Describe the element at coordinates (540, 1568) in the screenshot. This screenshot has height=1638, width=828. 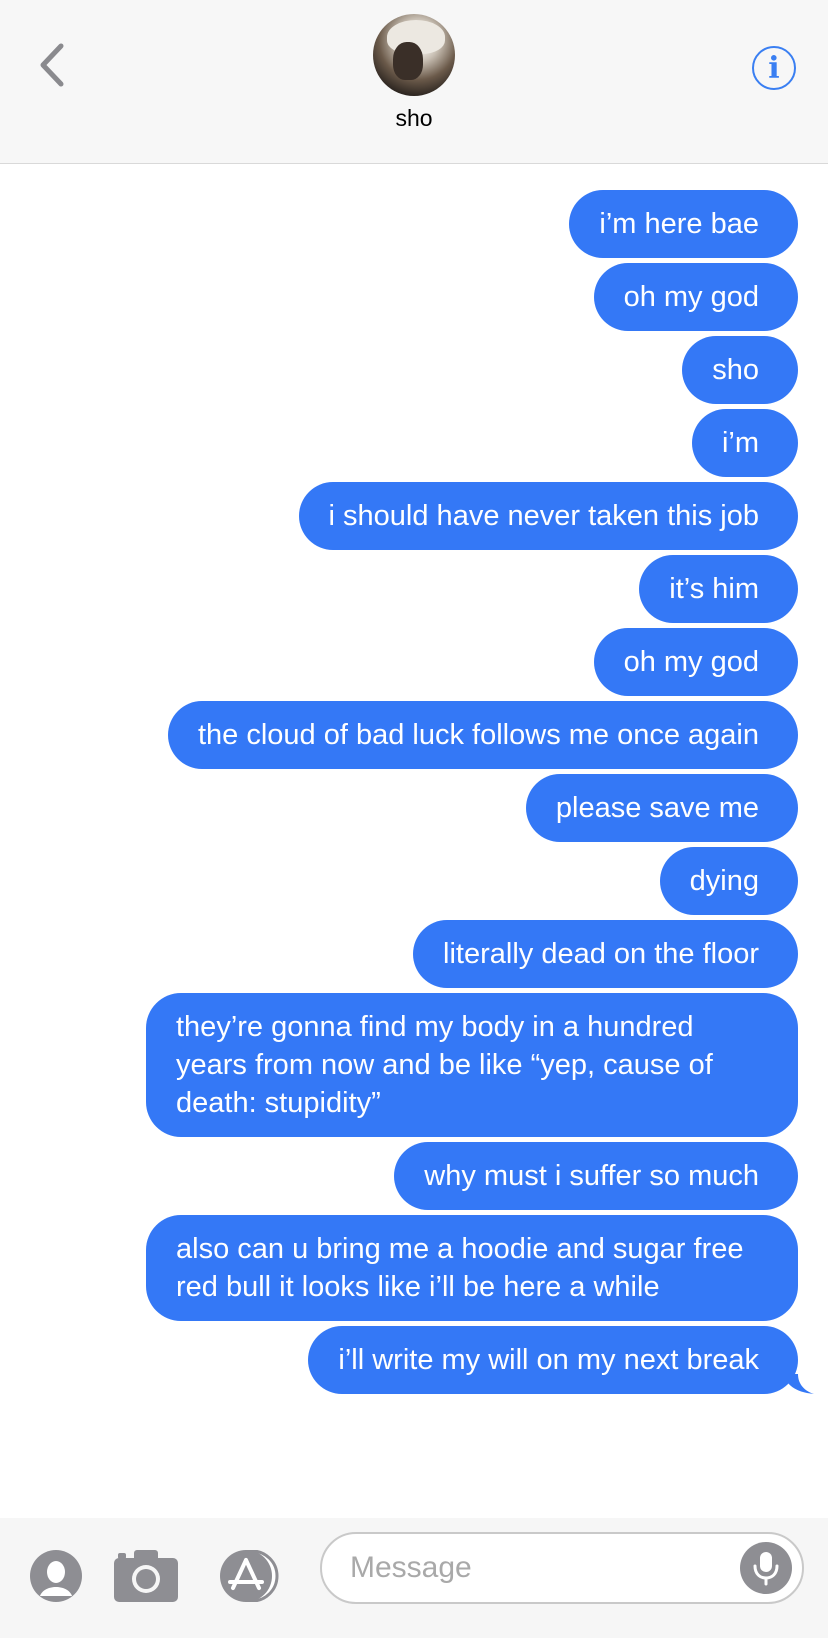
I see `message-input` at that location.